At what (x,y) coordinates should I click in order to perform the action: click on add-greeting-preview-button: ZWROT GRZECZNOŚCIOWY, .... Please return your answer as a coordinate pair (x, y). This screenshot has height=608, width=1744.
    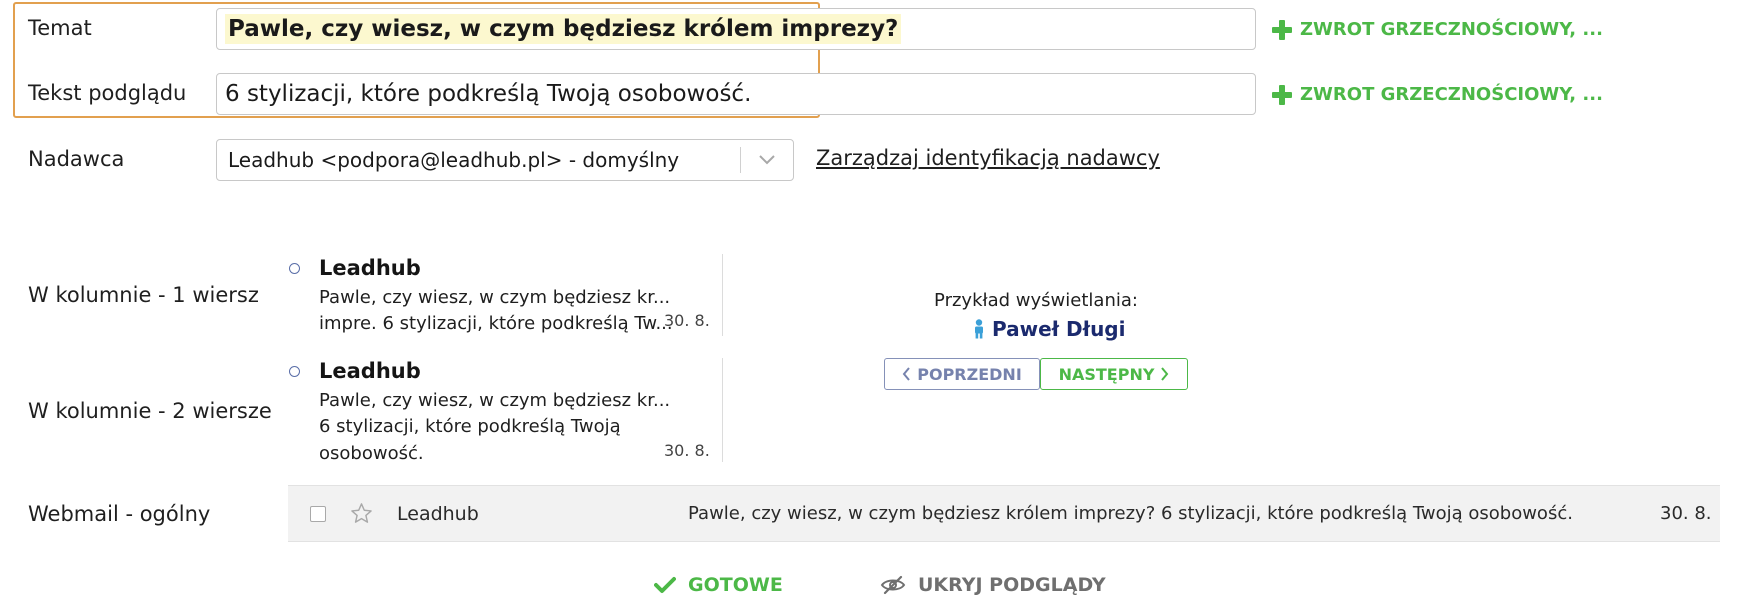
    Looking at the image, I should click on (1437, 94).